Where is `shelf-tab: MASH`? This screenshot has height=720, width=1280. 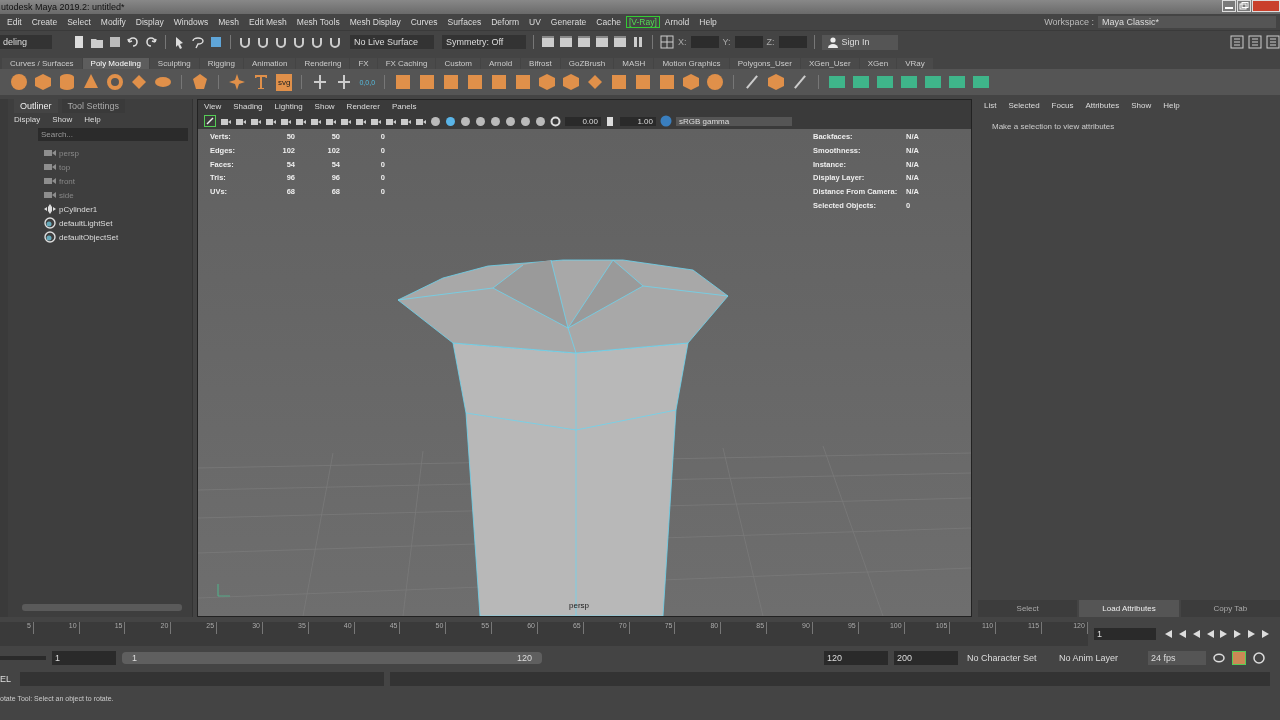 shelf-tab: MASH is located at coordinates (634, 63).